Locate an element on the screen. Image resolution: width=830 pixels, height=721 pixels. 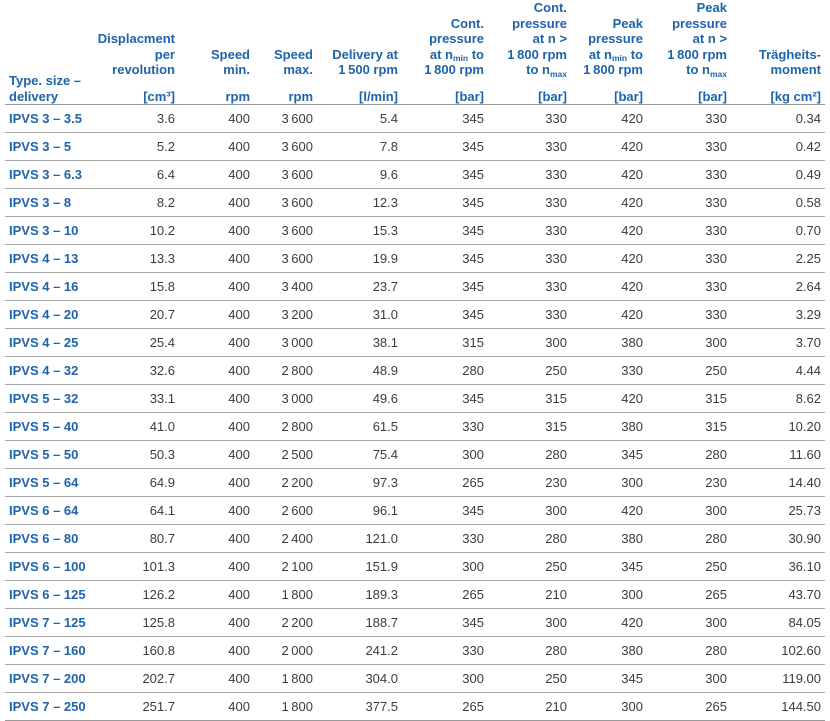
column-header-cont-pressure-nmin: Cont. pressure at nmin to 1 800 rpm [bar] is located at coordinates (457, 52).